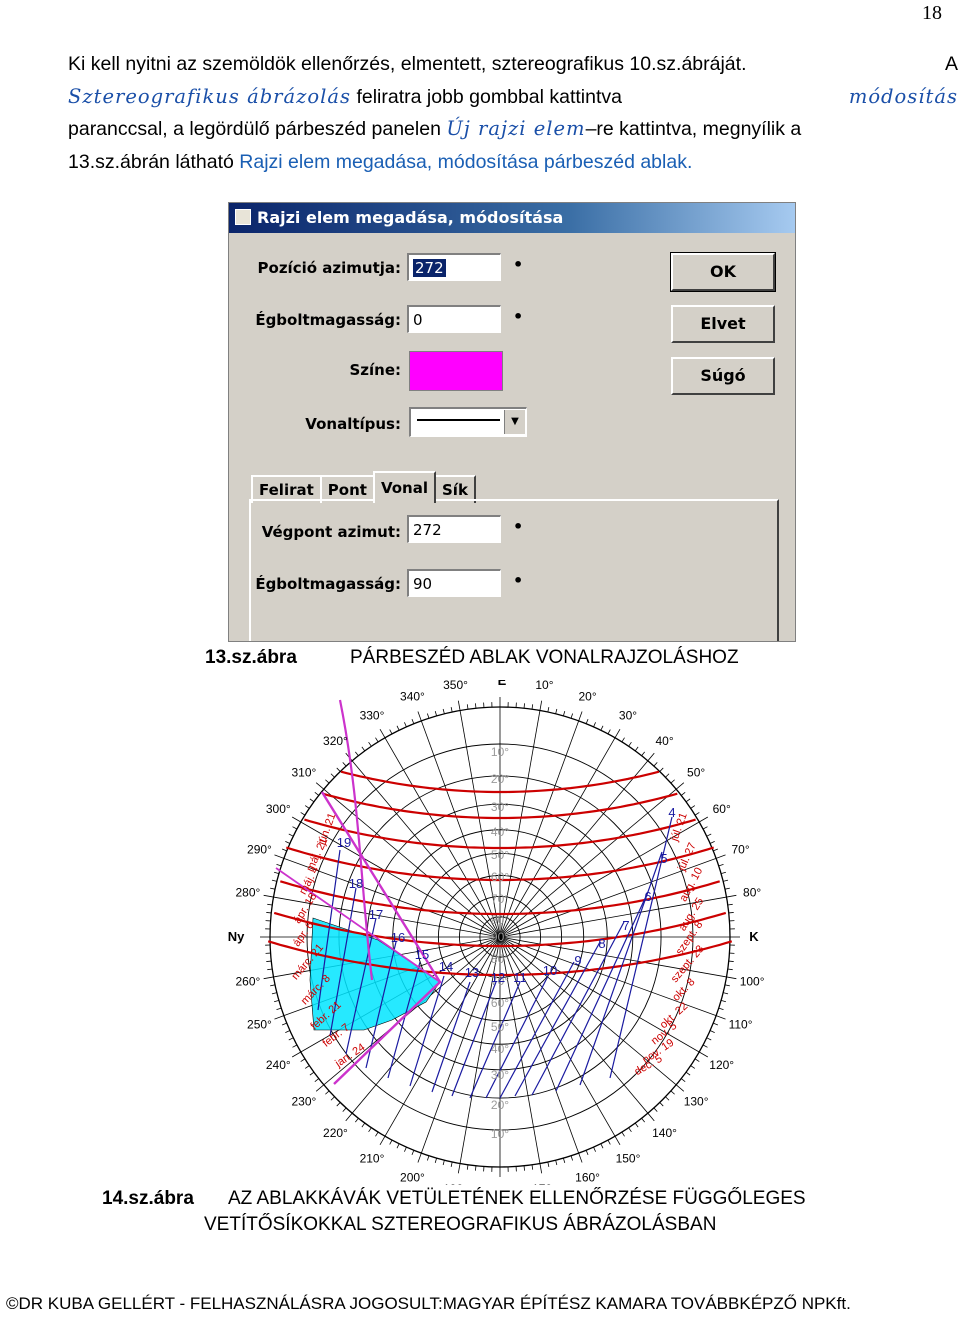  What do you see at coordinates (500, 920) in the screenshot?
I see `altitude-label: 80°` at bounding box center [500, 920].